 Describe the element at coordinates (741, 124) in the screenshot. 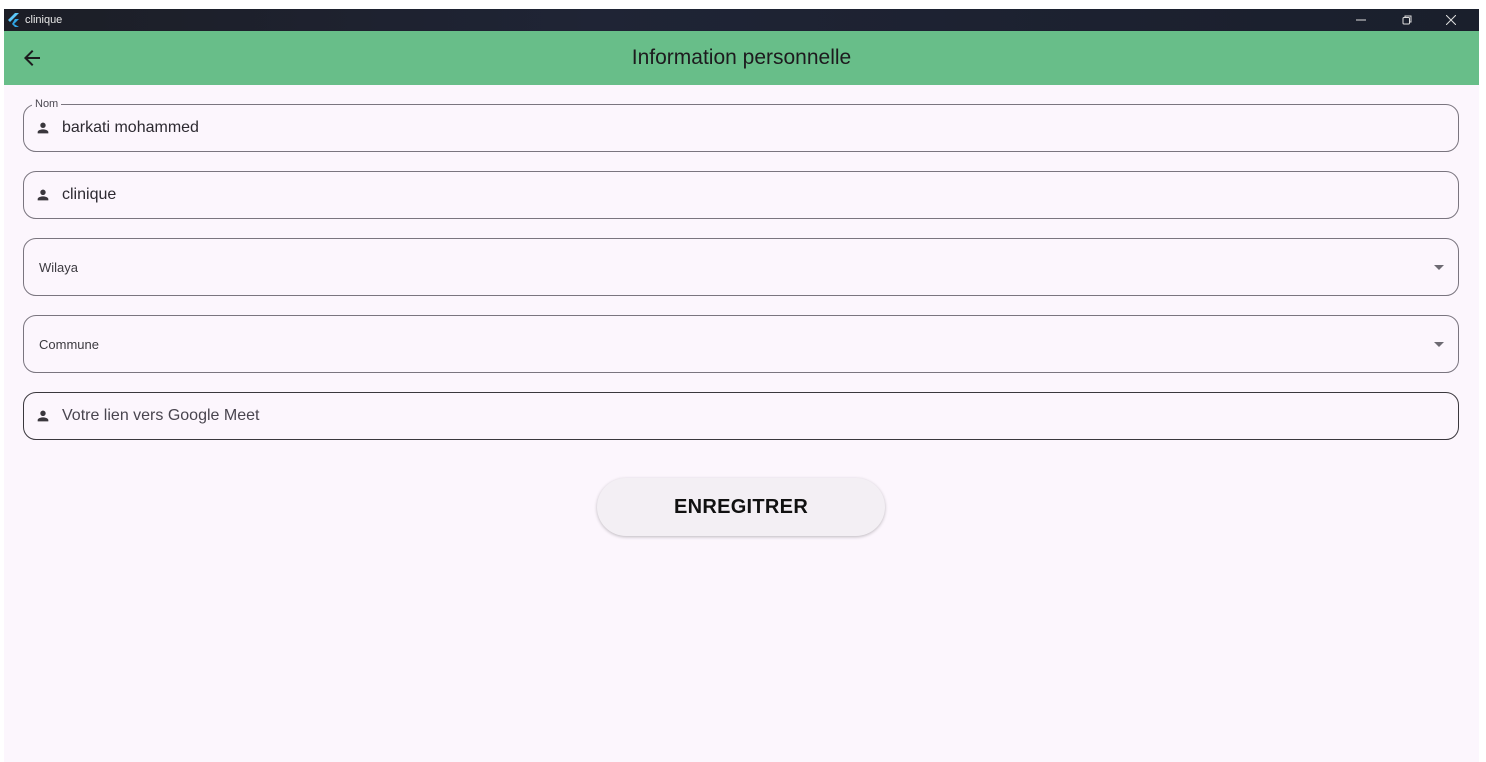

I see `name-field: Nom barkati mohammed` at that location.